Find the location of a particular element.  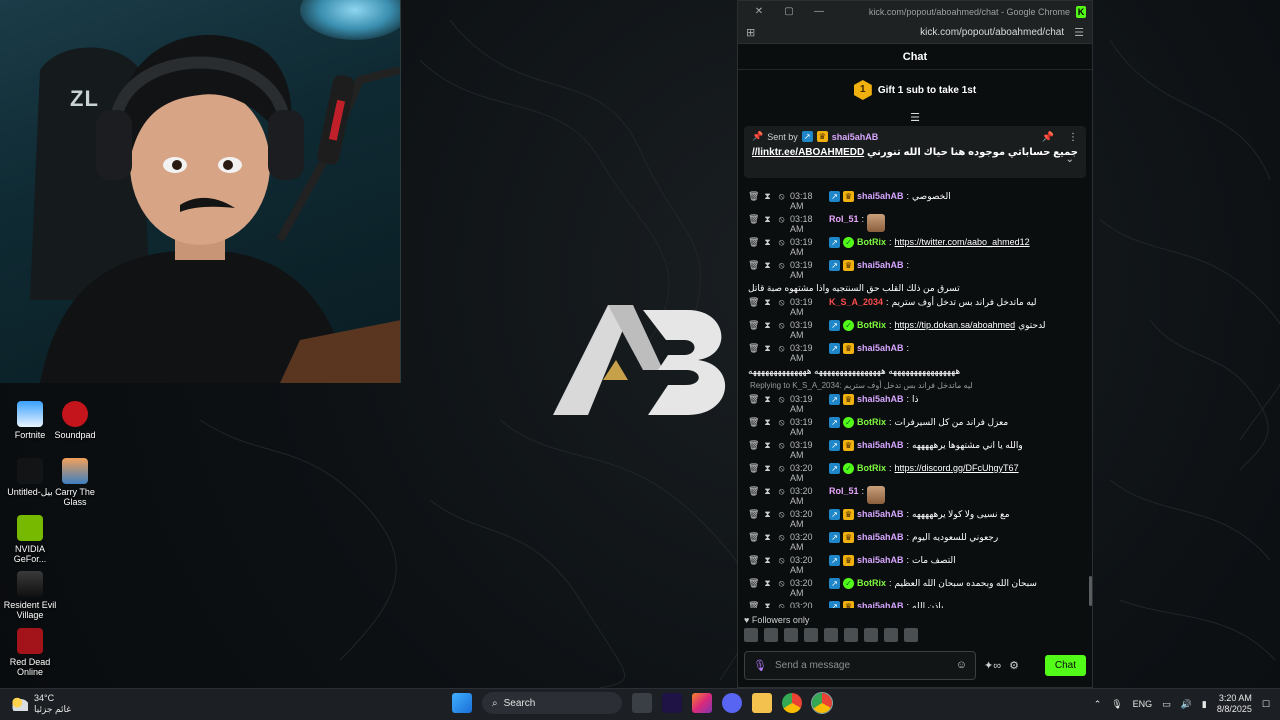

desktop-icon-soundpad: Soundpad is located at coordinates (75, 420).